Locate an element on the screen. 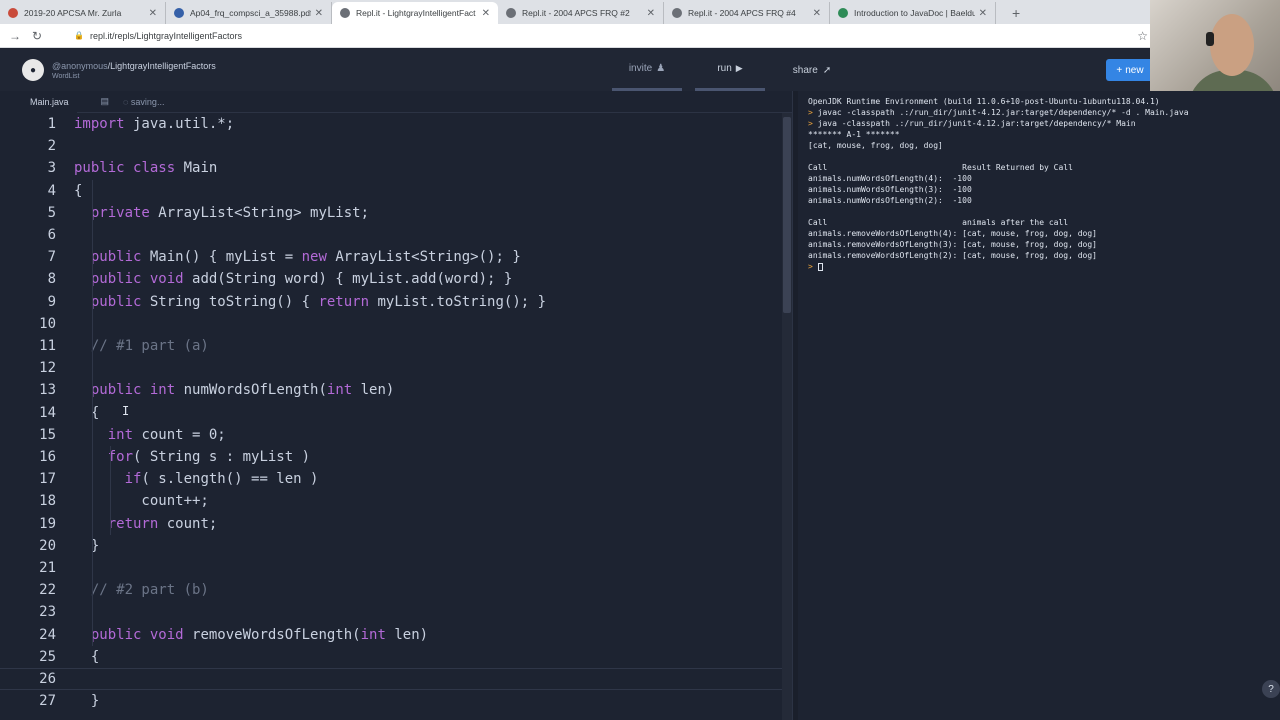 This screenshot has height=720, width=1280. headset-icon is located at coordinates (1210, 39).